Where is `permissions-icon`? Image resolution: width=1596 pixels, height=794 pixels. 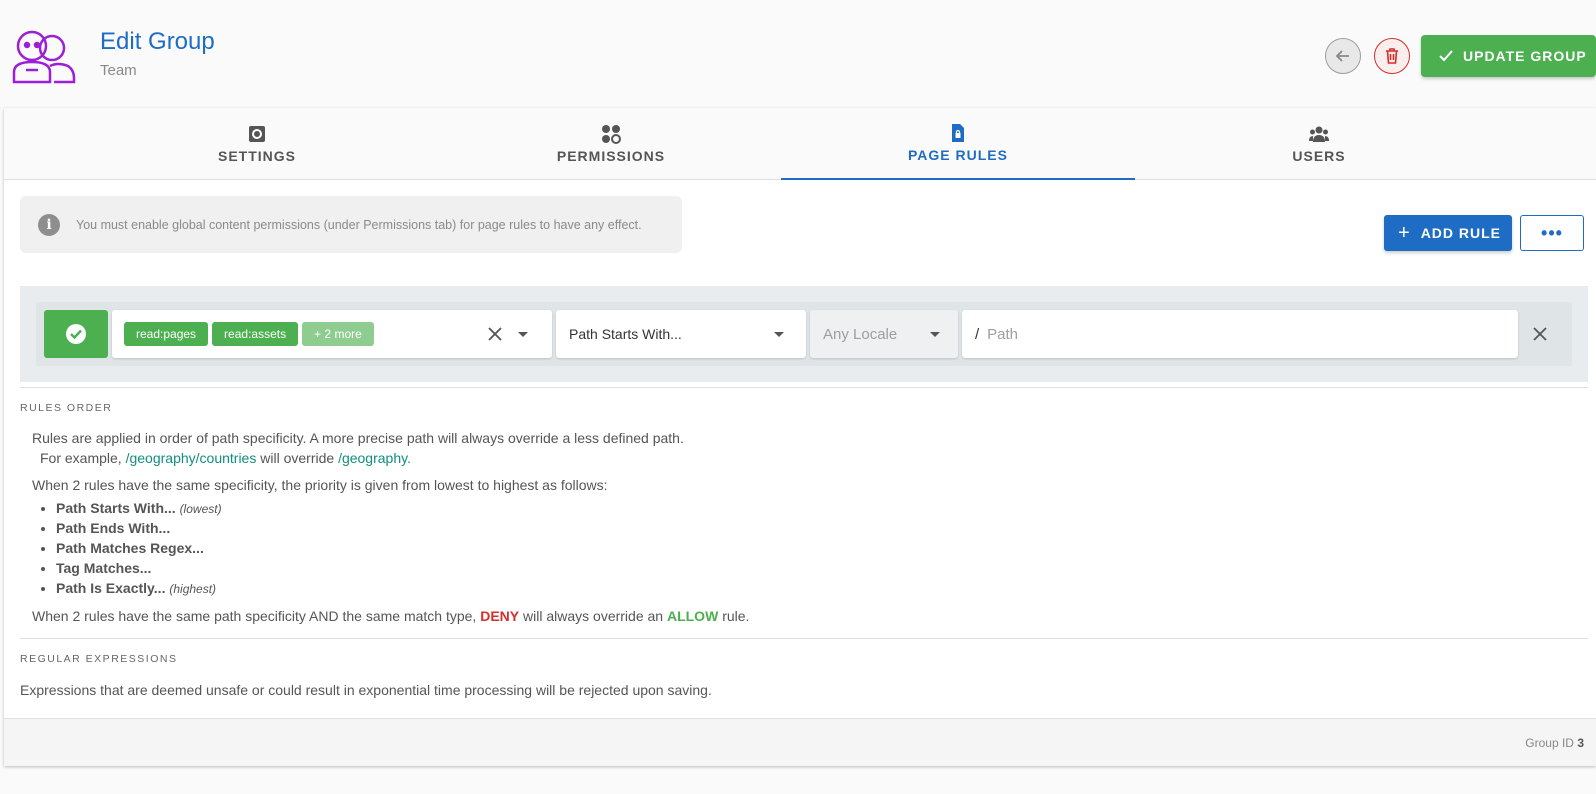
permissions-icon is located at coordinates (611, 134).